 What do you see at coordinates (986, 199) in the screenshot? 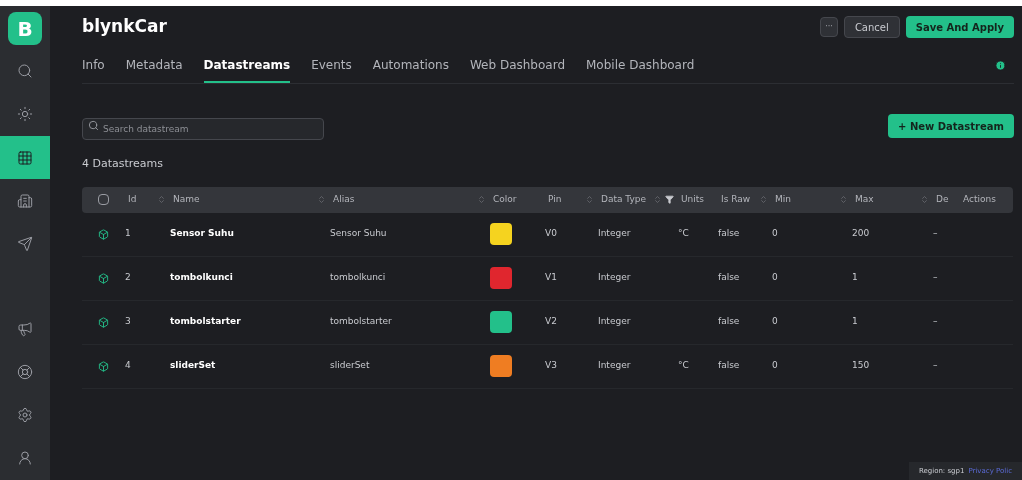
I see `column-header: Actions` at bounding box center [986, 199].